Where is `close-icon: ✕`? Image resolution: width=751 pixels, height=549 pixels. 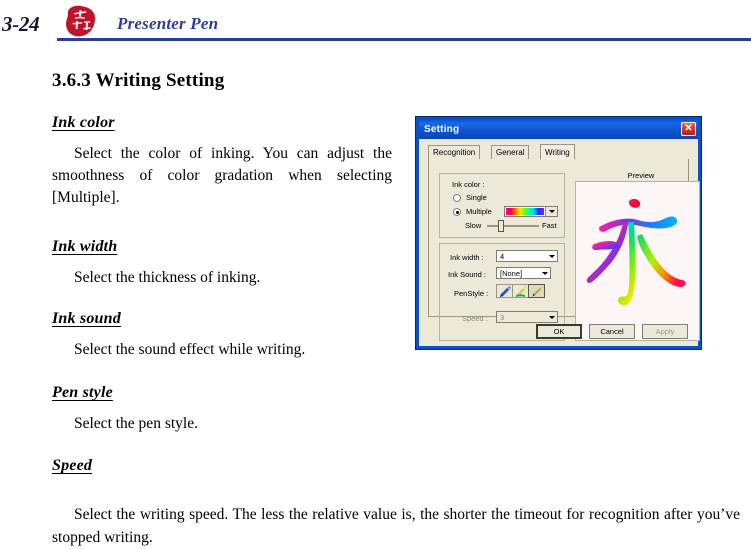
close-icon: ✕ is located at coordinates (688, 129).